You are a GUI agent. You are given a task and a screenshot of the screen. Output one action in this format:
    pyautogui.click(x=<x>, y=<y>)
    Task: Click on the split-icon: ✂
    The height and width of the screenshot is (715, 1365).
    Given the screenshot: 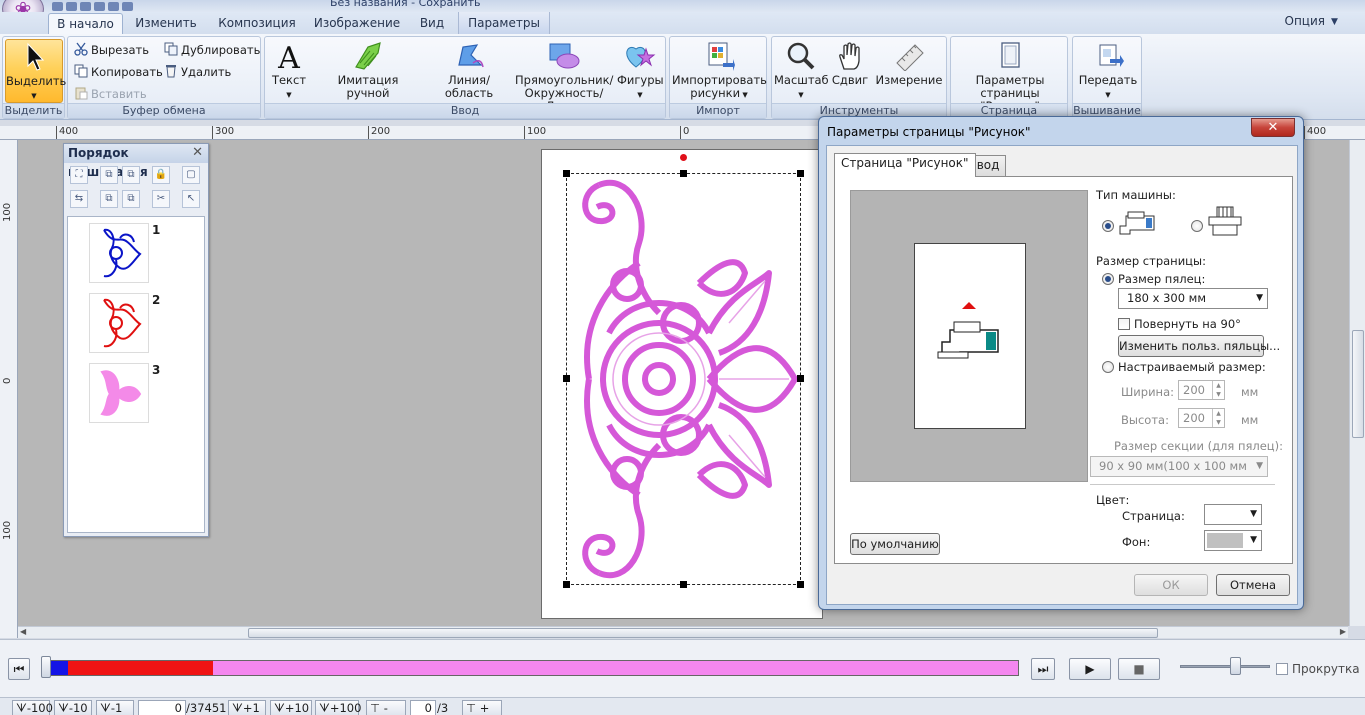 What is the action you would take?
    pyautogui.click(x=161, y=199)
    